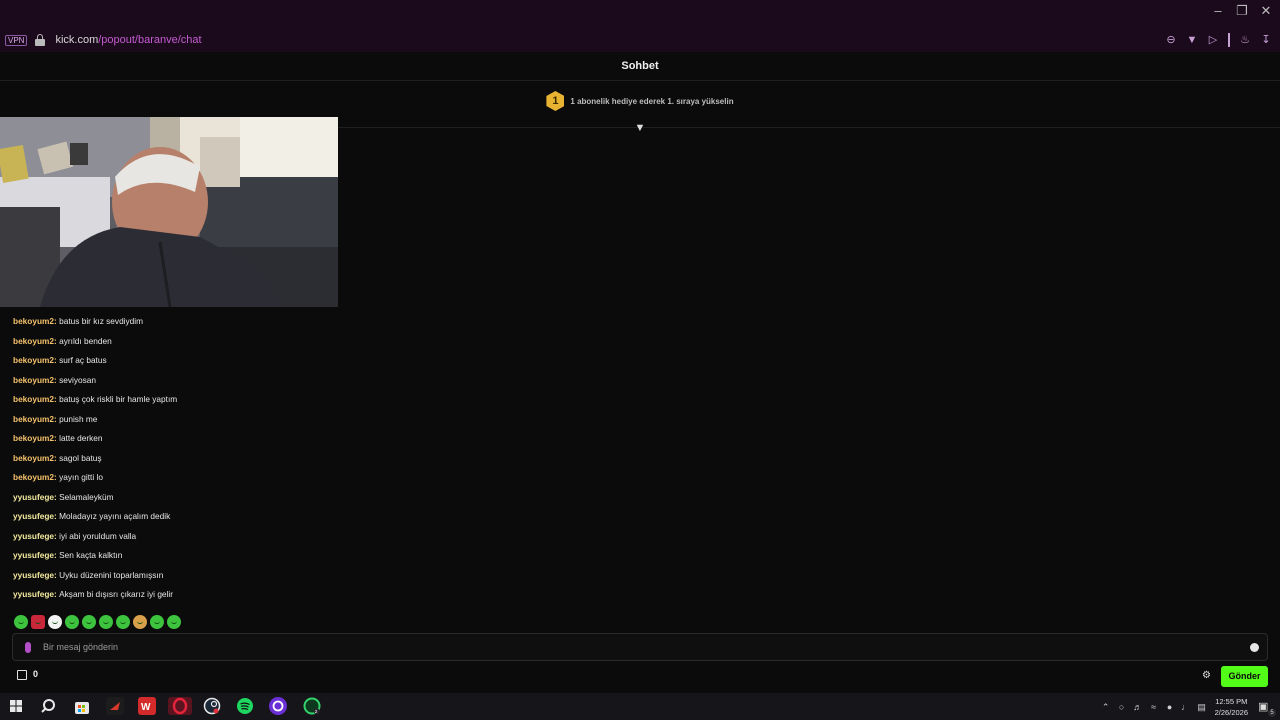 This screenshot has width=1280, height=720. What do you see at coordinates (78, 418) in the screenshot?
I see `message-text: punish me` at bounding box center [78, 418].